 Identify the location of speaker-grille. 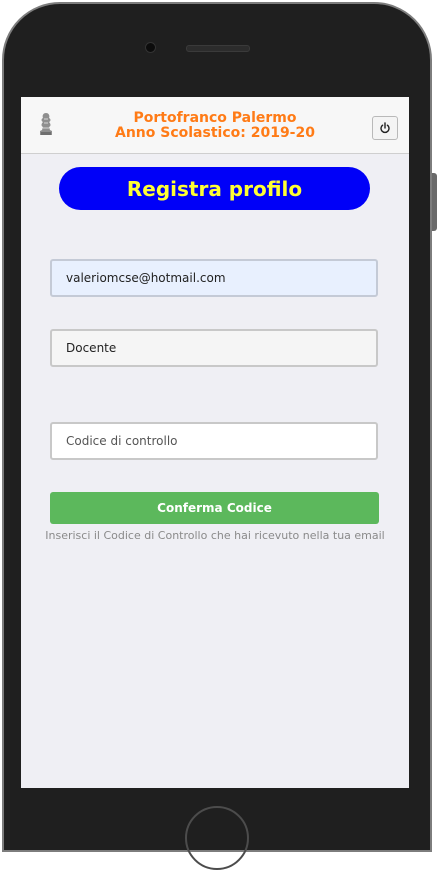
(218, 48).